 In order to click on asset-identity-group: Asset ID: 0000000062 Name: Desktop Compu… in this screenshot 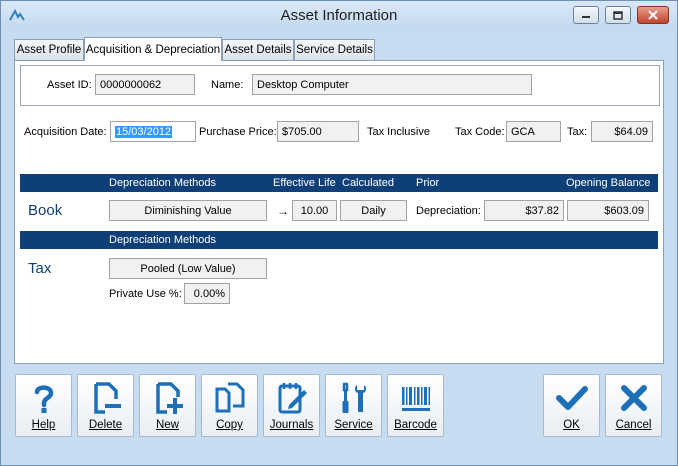, I will do `click(340, 85)`.